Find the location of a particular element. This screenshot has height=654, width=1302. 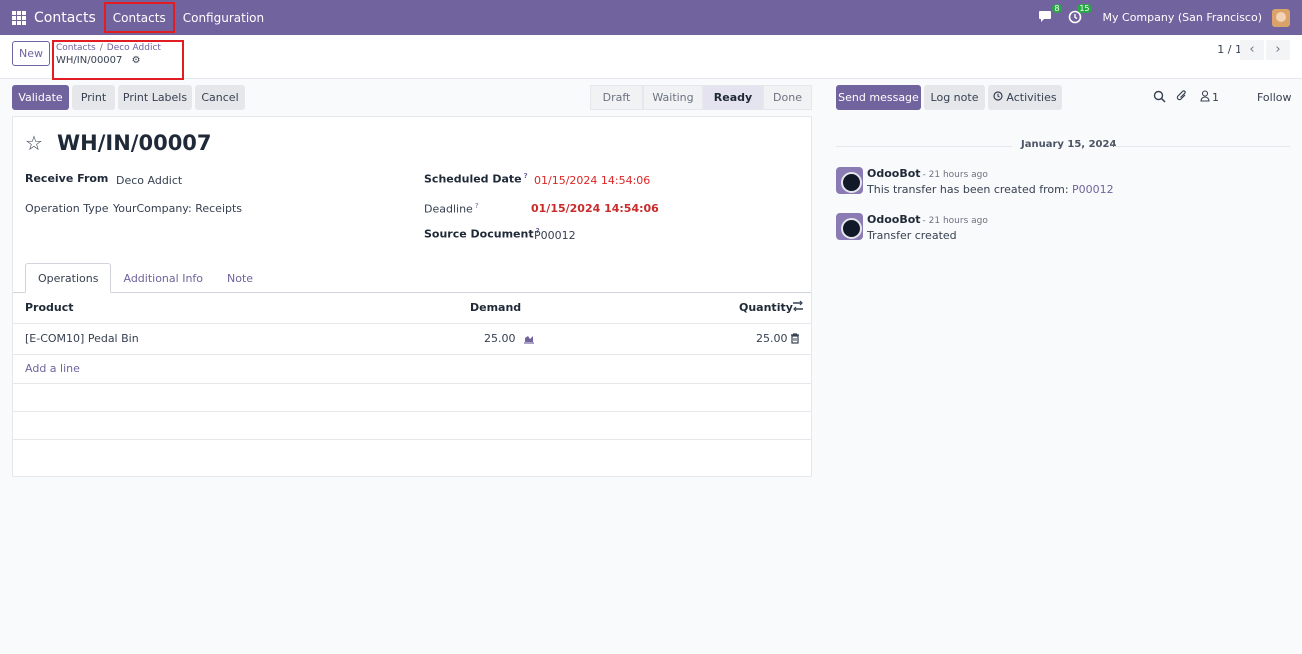

quantity-cell: 25.00 is located at coordinates (772, 338).